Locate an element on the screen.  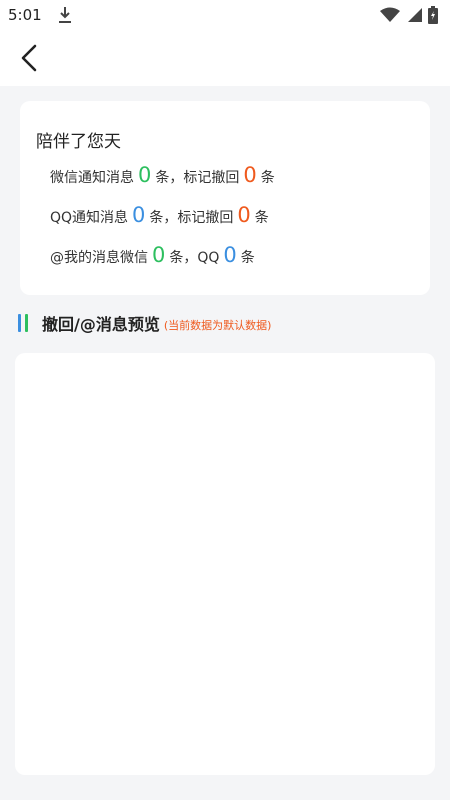
status-bar: 5:01 is located at coordinates (225, 15).